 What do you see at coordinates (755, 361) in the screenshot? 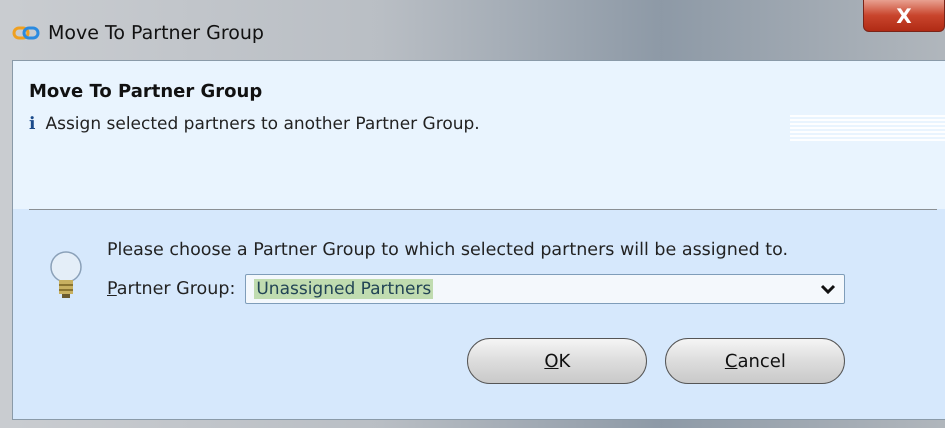
I see `cancel-button: Cancel` at bounding box center [755, 361].